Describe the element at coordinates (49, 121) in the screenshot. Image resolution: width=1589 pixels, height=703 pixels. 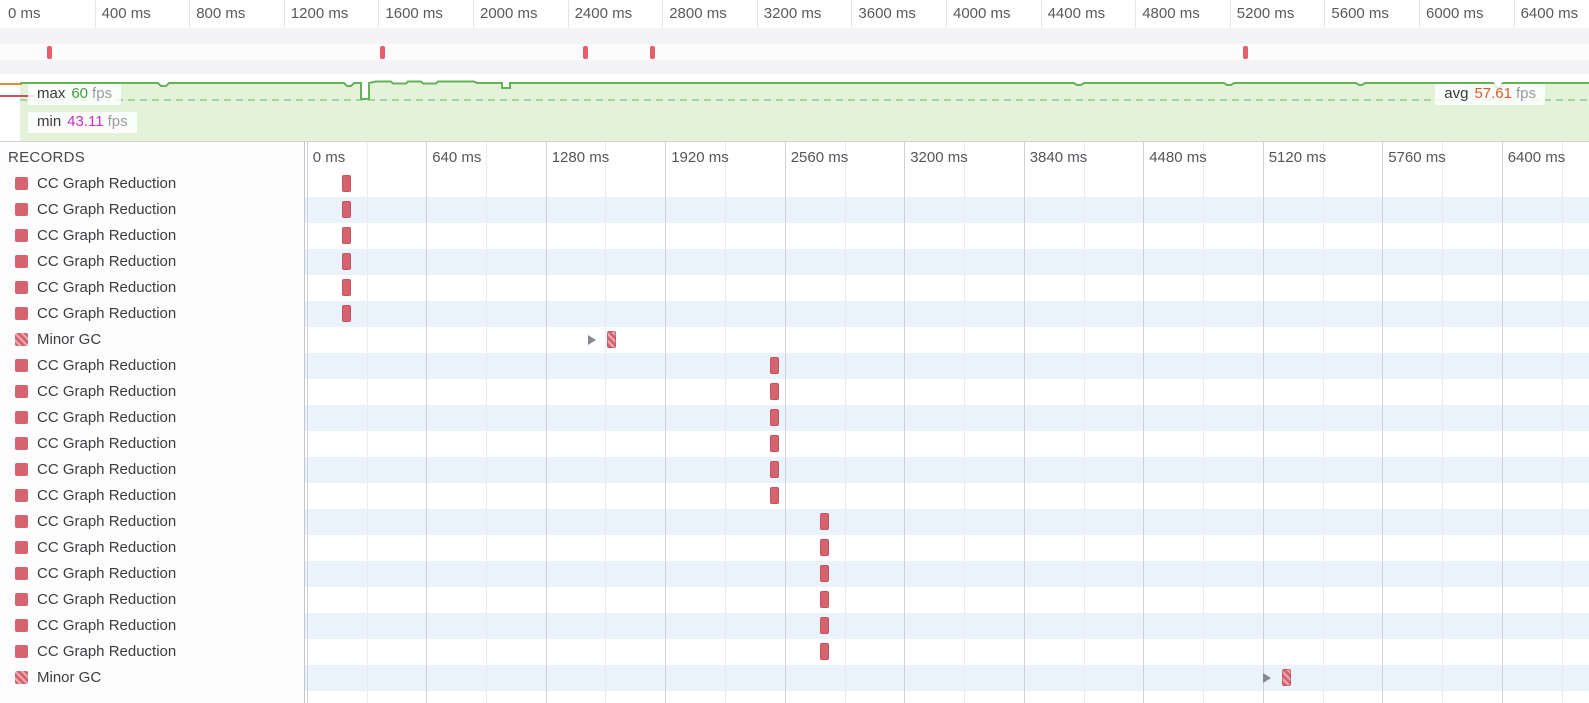
I see `fps-min-key: min` at that location.